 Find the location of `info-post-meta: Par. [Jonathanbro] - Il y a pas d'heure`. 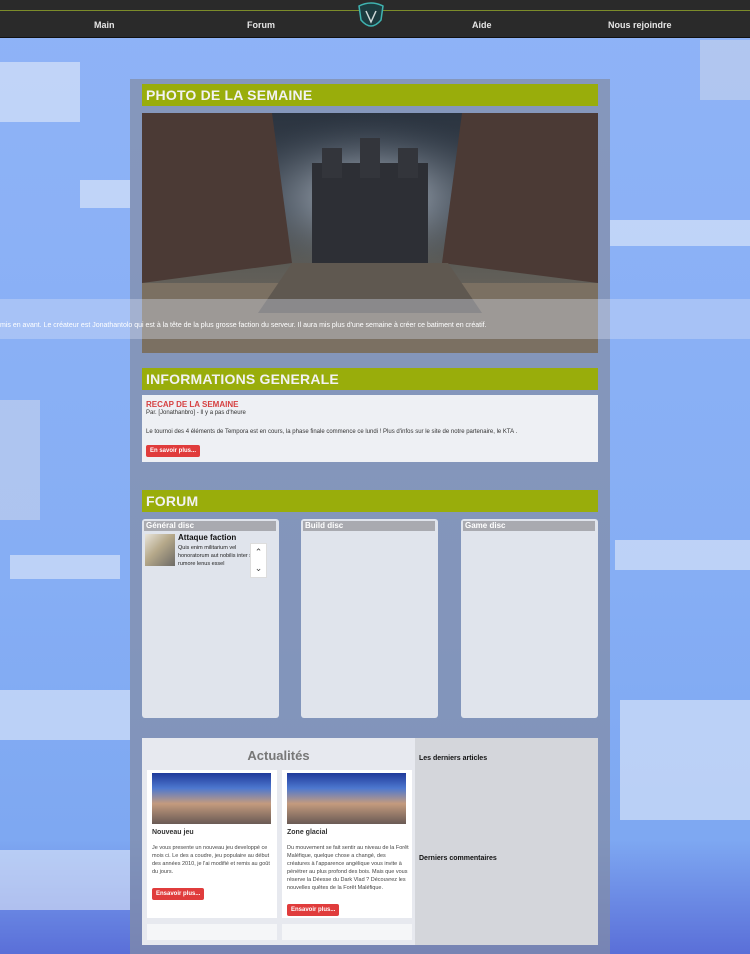

info-post-meta: Par. [Jonathanbro] - Il y a pas d'heure is located at coordinates (196, 413).